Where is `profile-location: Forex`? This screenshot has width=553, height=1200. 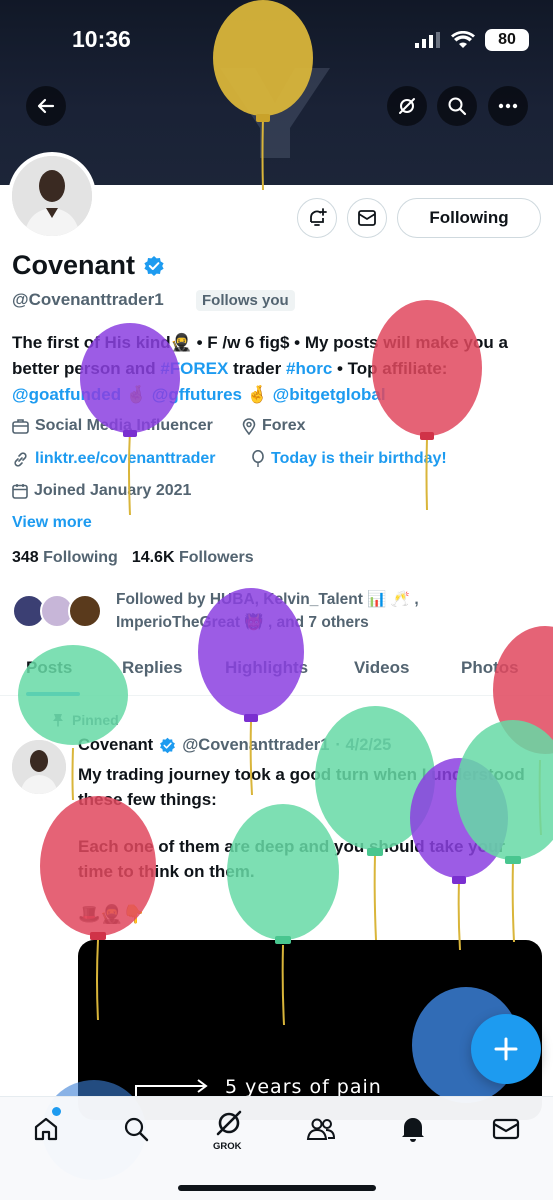 profile-location: Forex is located at coordinates (274, 426).